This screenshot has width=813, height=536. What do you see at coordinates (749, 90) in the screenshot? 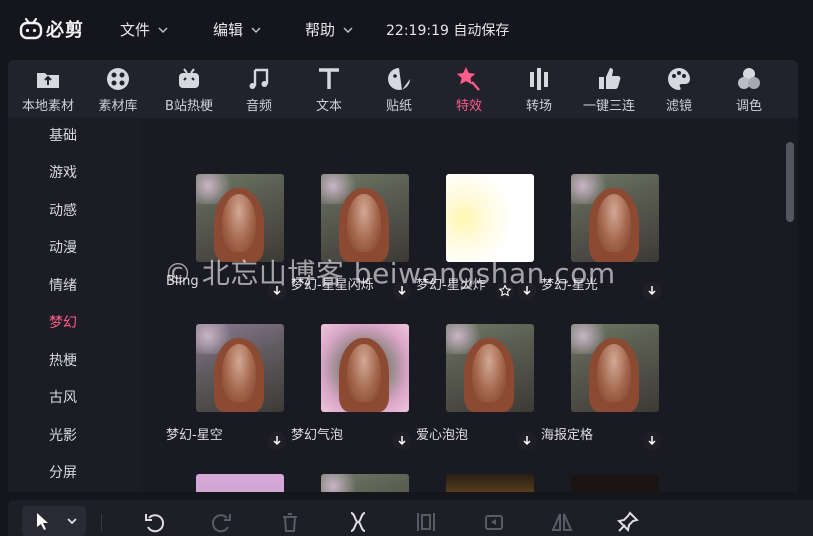
I see `tab-color-grading: 调色` at bounding box center [749, 90].